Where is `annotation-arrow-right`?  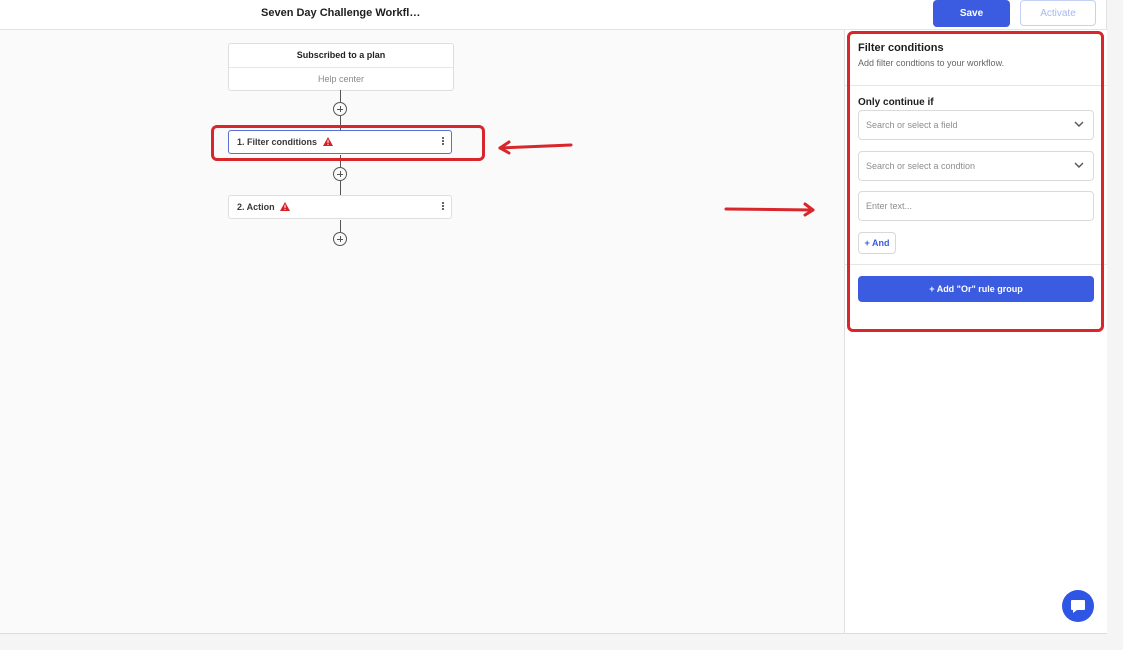
annotation-arrow-right is located at coordinates (769, 209).